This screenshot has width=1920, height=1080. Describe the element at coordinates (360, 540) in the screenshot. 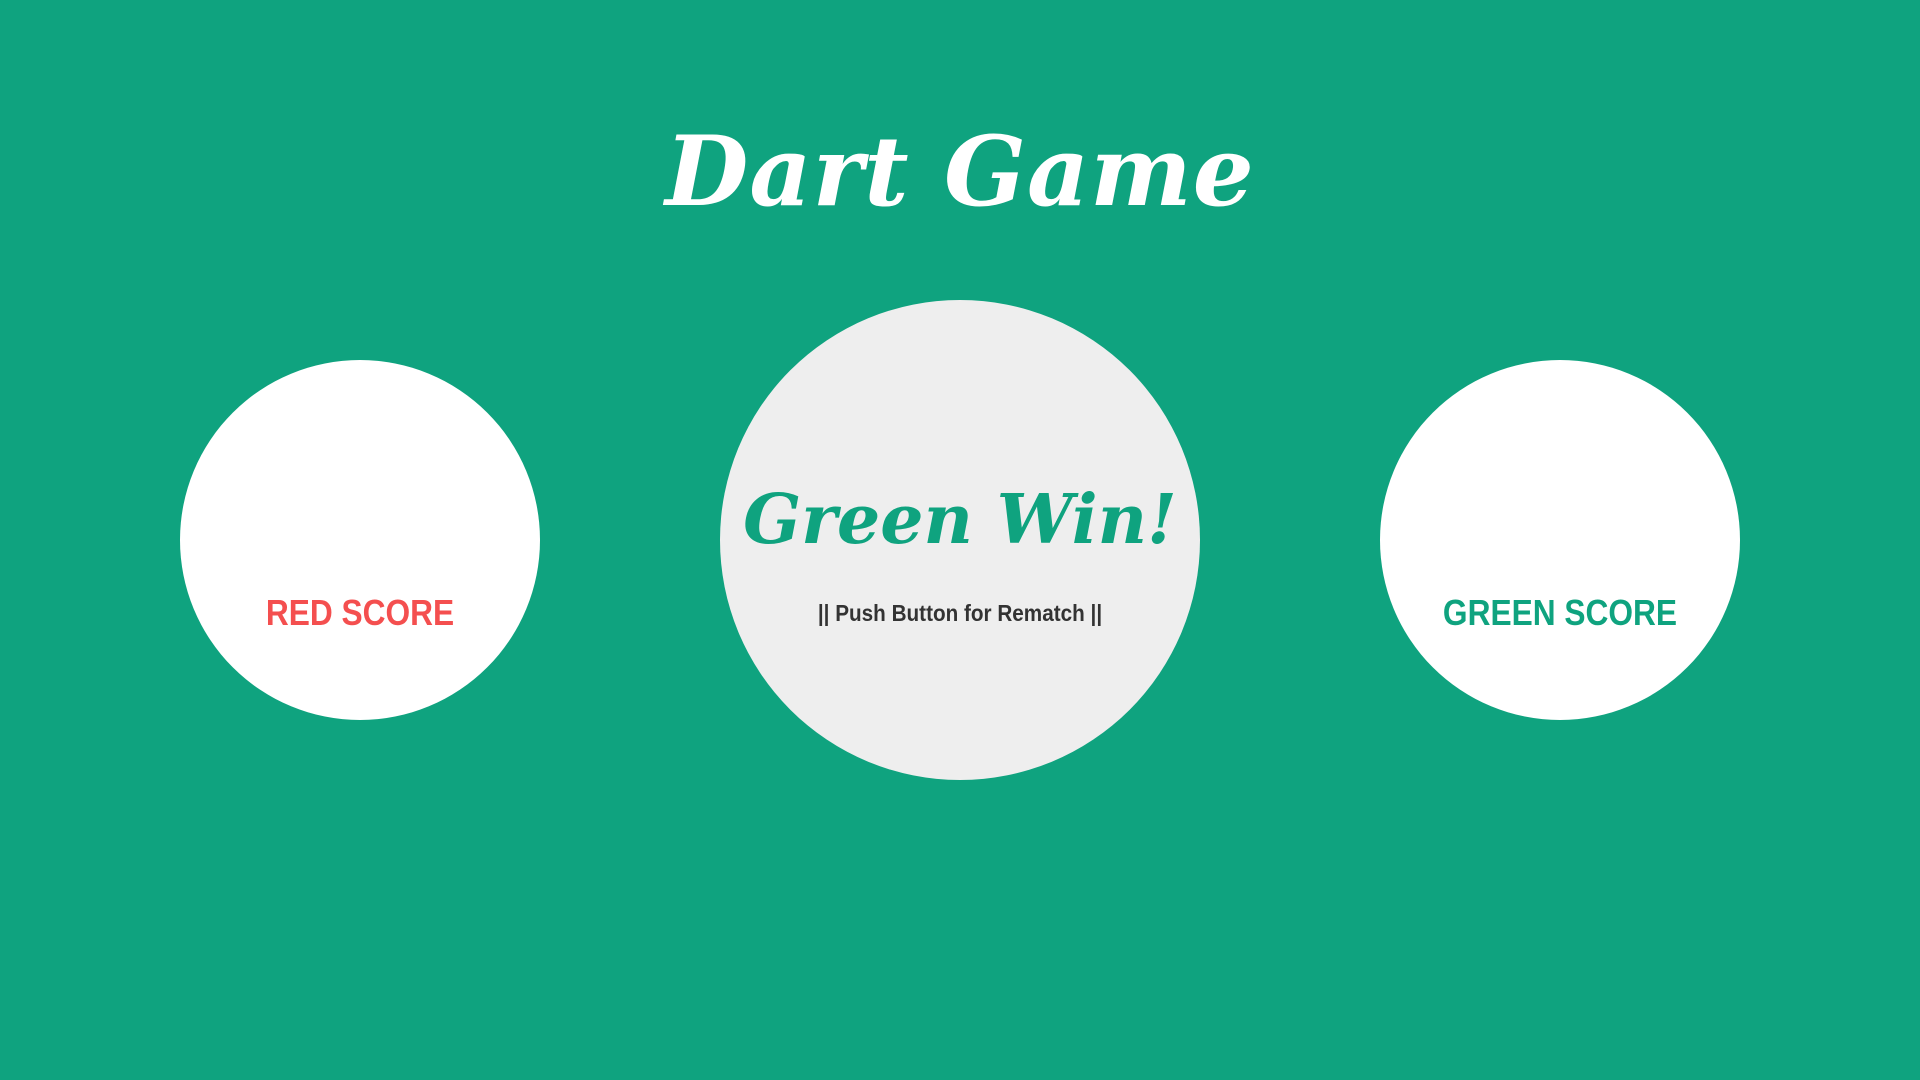

I see `red-score-panel: RED SCORE` at that location.